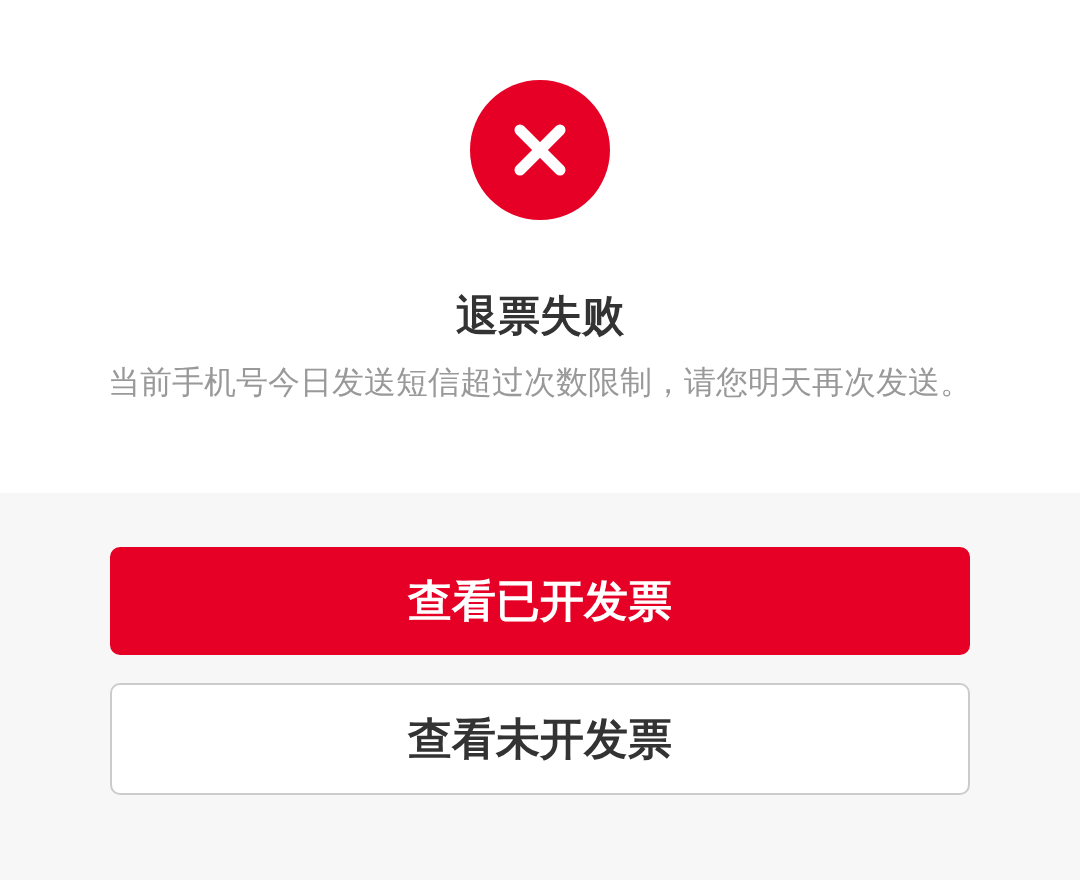 The image size is (1080, 880). Describe the element at coordinates (540, 739) in the screenshot. I see `action-button: 查看未开发票` at that location.